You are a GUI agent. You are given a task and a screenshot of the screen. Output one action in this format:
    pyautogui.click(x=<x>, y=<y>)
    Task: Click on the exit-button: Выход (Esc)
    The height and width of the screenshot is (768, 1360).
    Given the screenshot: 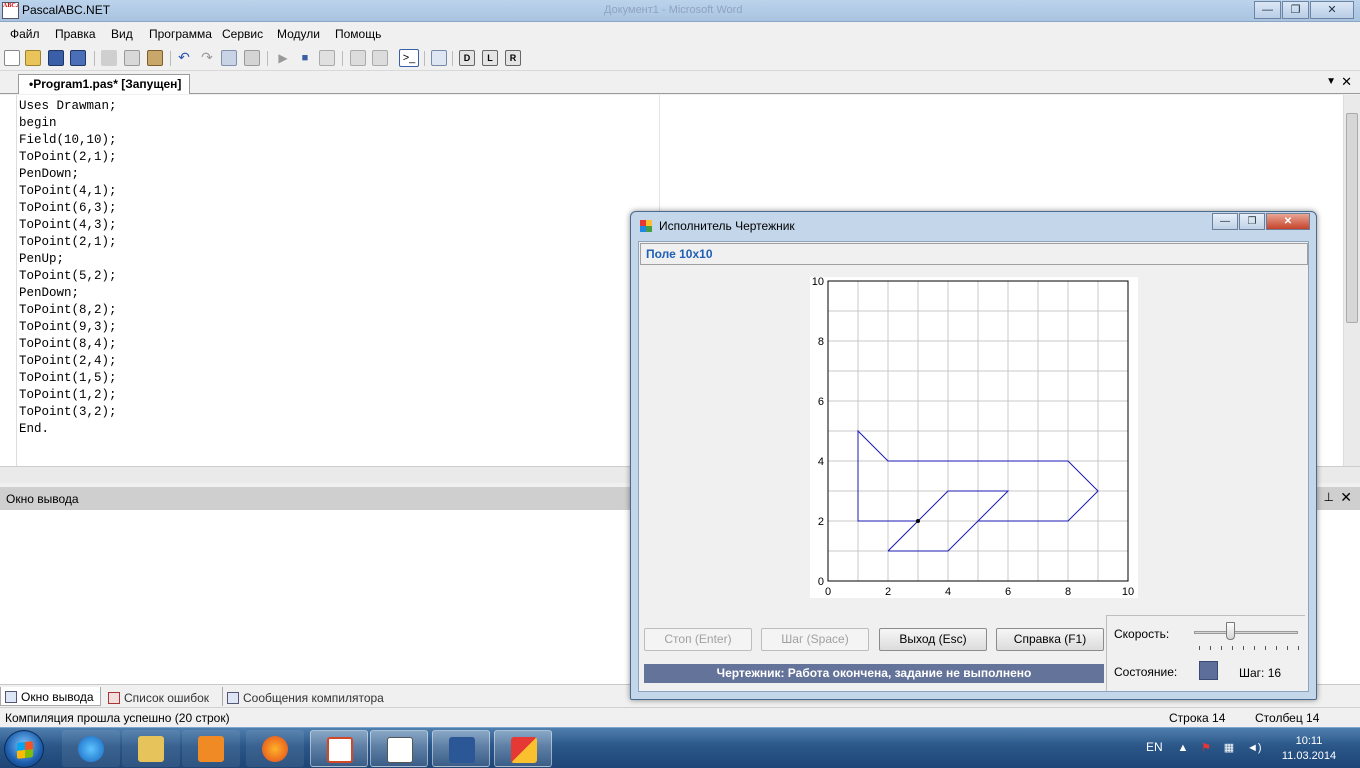 What is the action you would take?
    pyautogui.click(x=933, y=639)
    